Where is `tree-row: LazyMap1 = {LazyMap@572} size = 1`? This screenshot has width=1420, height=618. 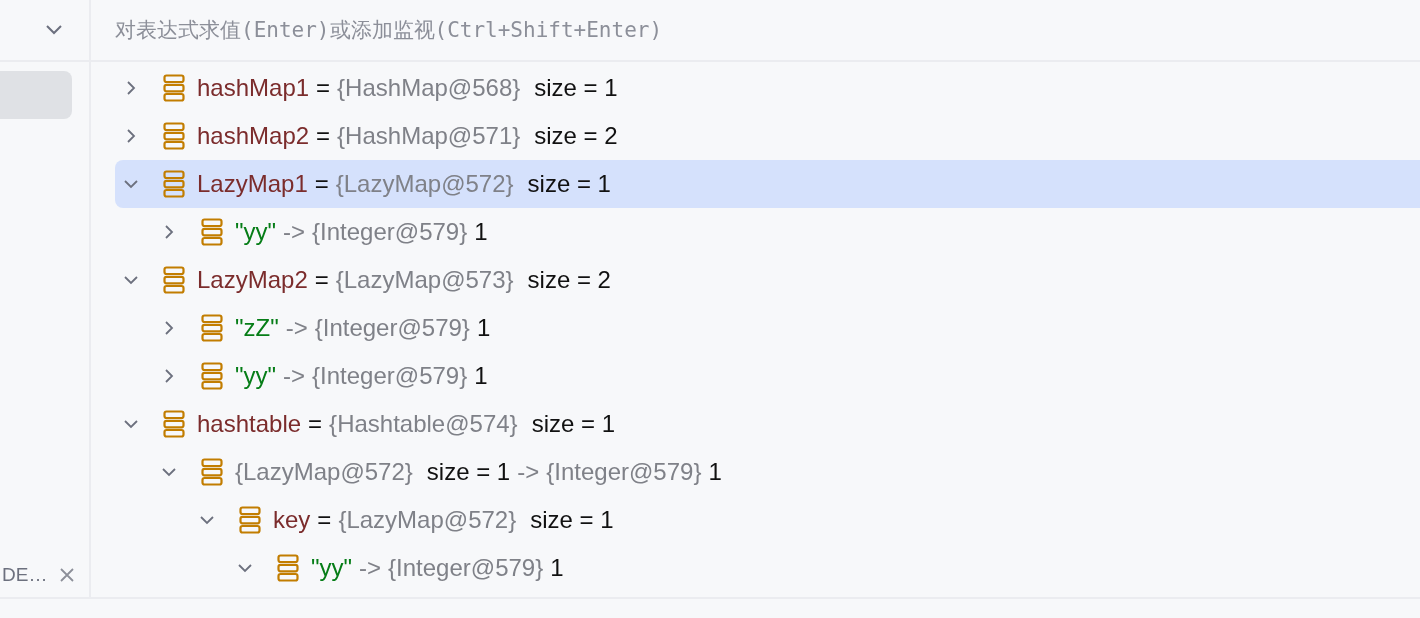 tree-row: LazyMap1 = {LazyMap@572} size = 1 is located at coordinates (767, 184).